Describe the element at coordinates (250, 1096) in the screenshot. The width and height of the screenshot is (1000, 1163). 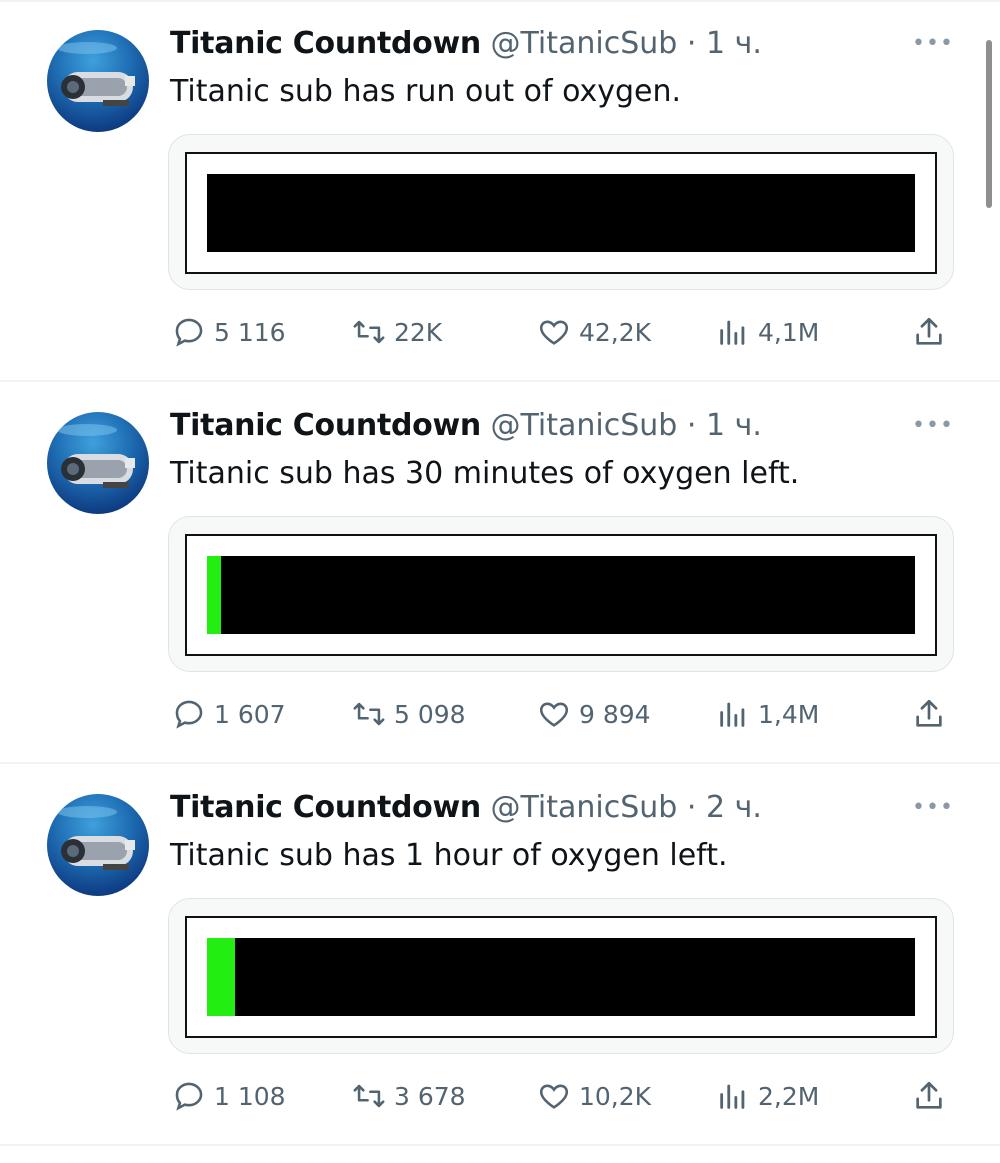
I see `reply-count: 1 108` at that location.